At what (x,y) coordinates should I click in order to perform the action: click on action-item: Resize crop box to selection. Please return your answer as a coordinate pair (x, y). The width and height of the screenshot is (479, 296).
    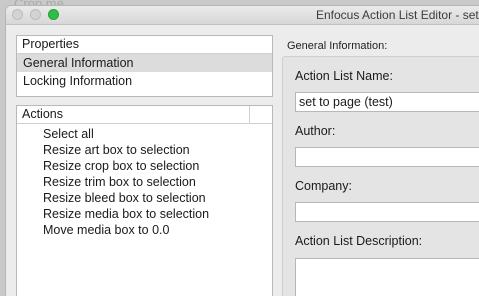
    Looking at the image, I should click on (144, 166).